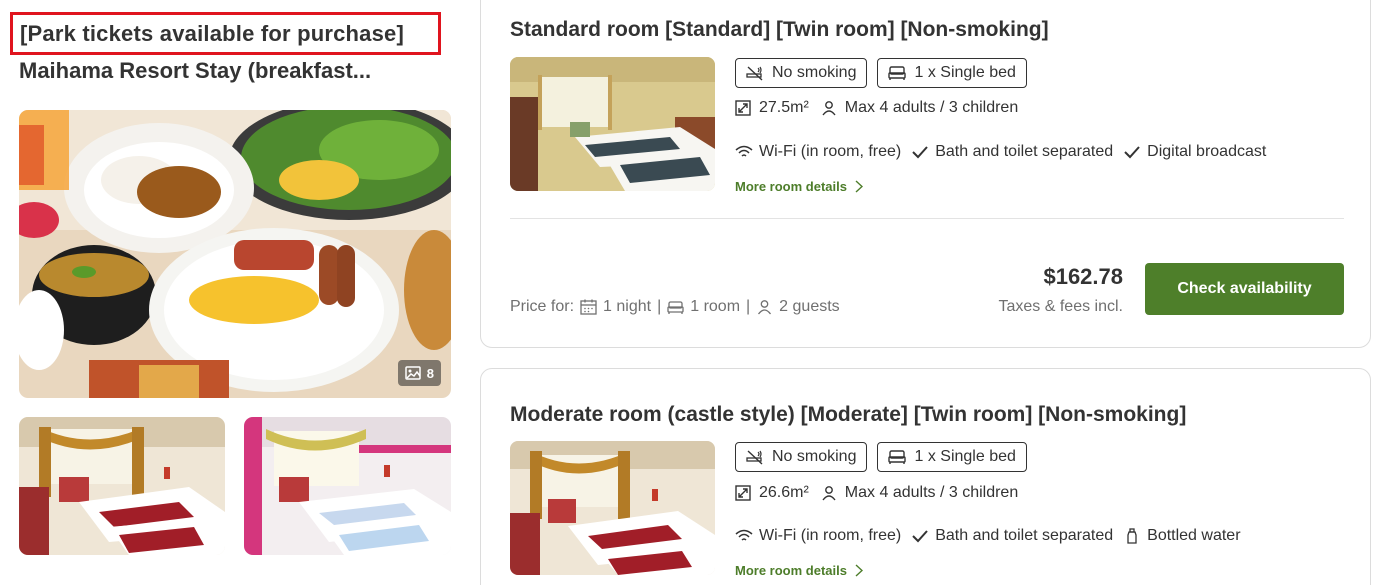 This screenshot has height=585, width=1381. Describe the element at coordinates (1083, 276) in the screenshot. I see `price: $162.78` at that location.